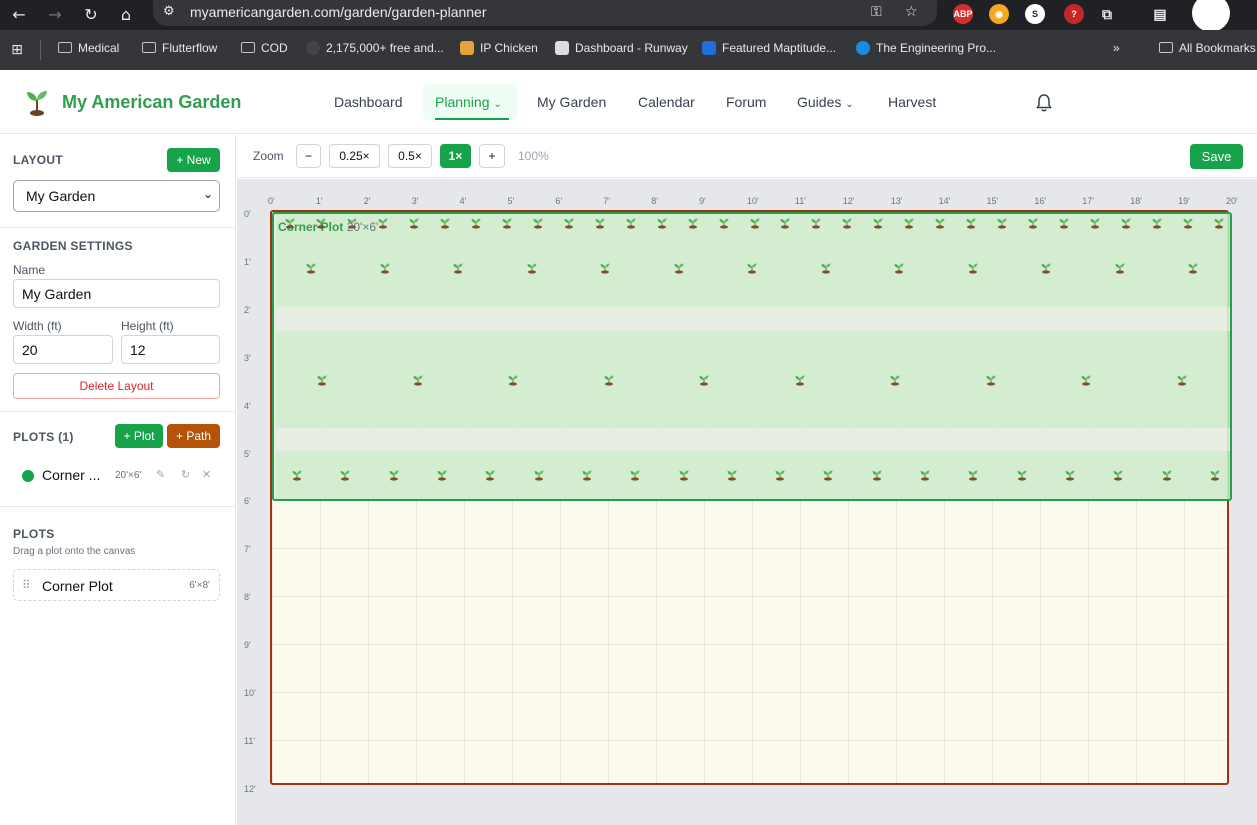 The width and height of the screenshot is (1257, 825). I want to click on add-path-button: + Path, so click(193, 436).